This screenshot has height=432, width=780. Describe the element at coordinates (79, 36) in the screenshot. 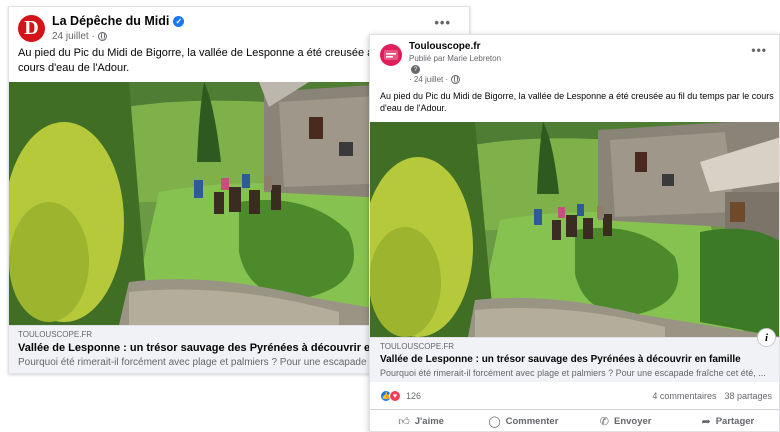

I see `post-meta: 24 juillet ·` at that location.